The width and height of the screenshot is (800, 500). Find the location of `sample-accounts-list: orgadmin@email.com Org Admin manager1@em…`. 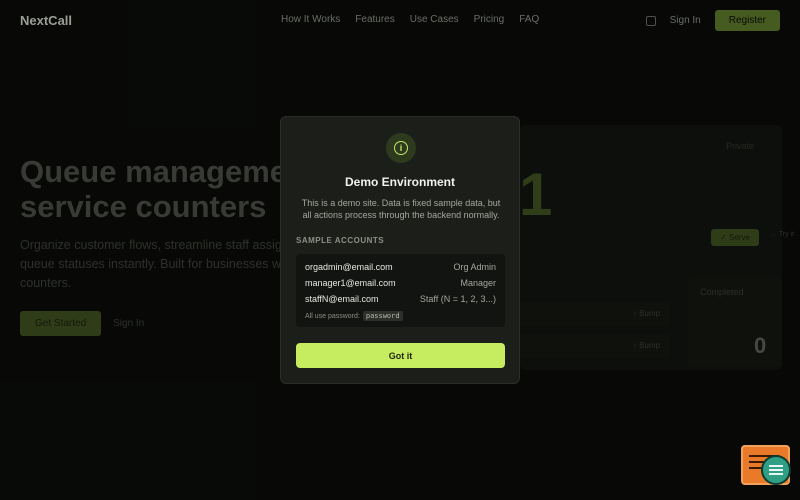

sample-accounts-list: orgadmin@email.com Org Admin manager1@em… is located at coordinates (400, 290).